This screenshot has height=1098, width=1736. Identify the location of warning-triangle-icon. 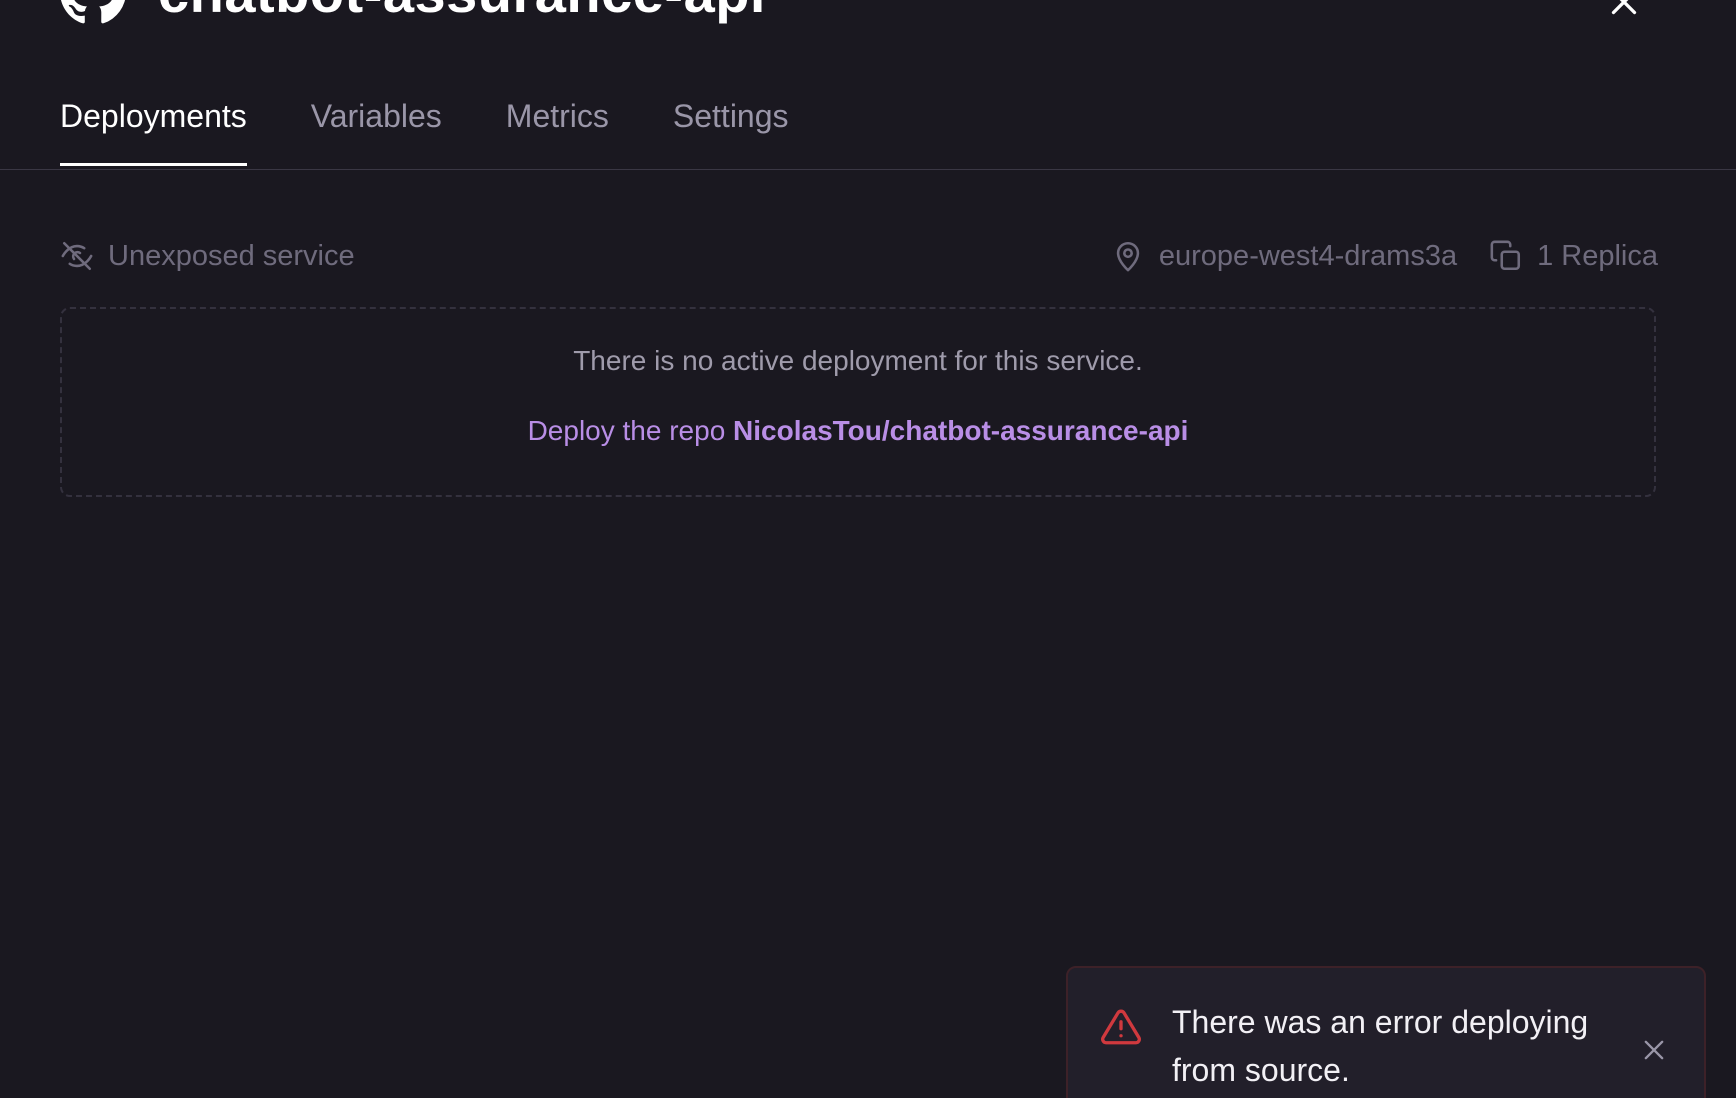
(1121, 1027).